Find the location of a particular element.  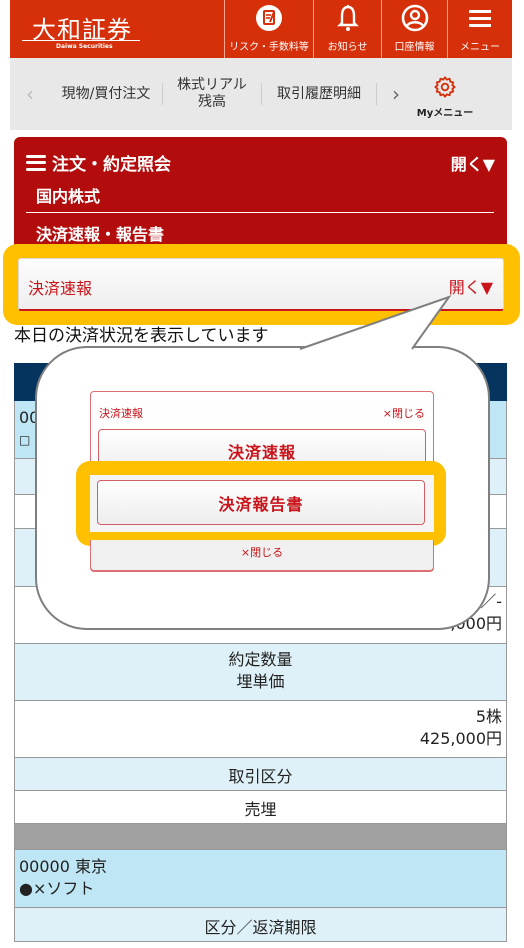

daiwa-logo: 大和証券 Daiwa Securities is located at coordinates (117, 29).